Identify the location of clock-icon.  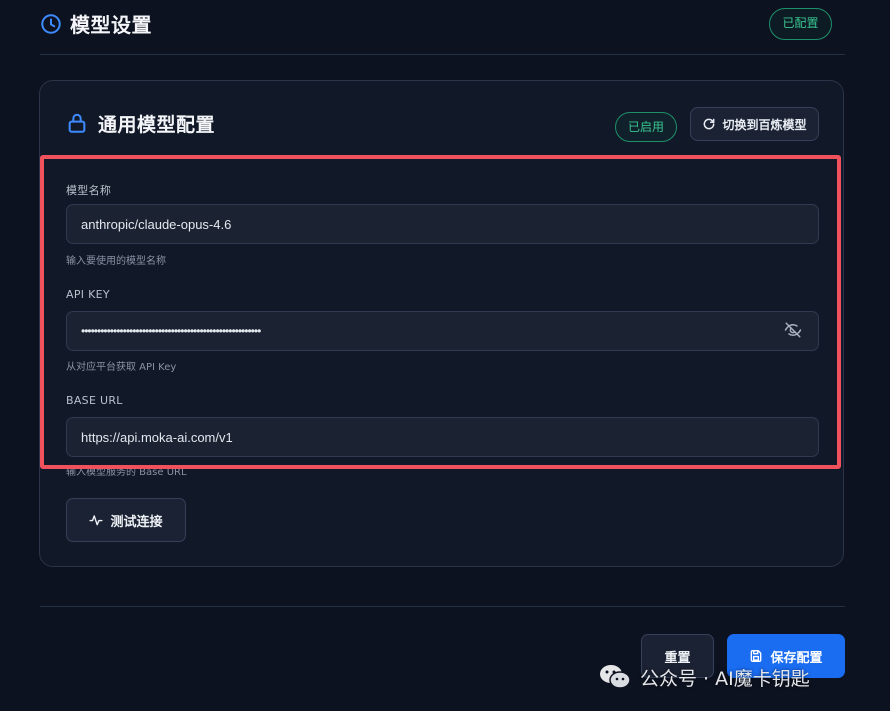
(51, 24).